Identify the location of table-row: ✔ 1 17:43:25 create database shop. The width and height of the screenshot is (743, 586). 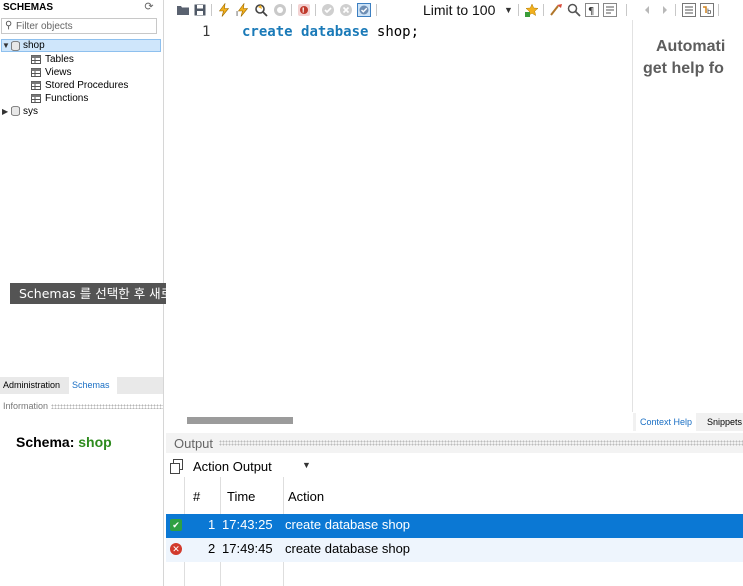
(454, 526).